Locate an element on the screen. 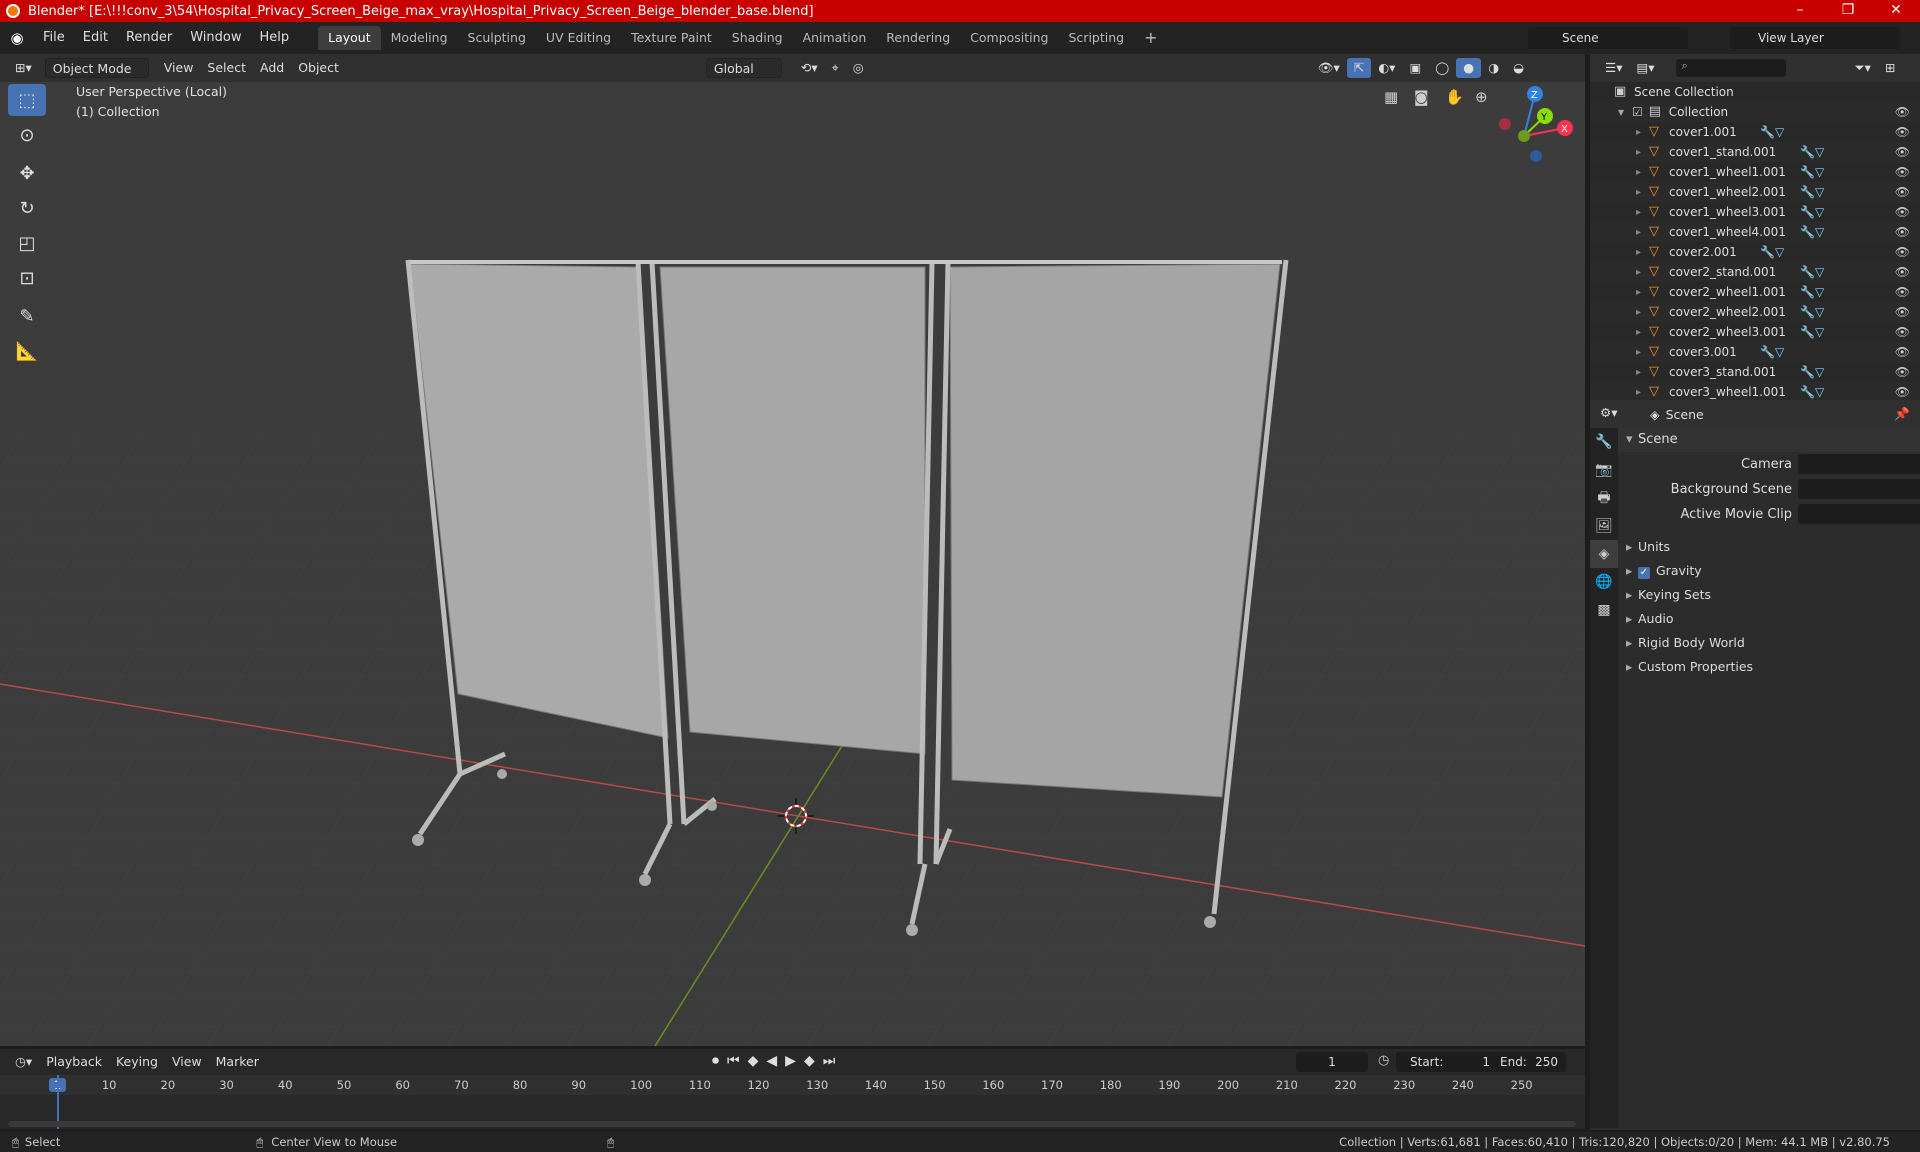 The height and width of the screenshot is (1152, 1920). new-collection-icon: ⊞ is located at coordinates (1890, 68).